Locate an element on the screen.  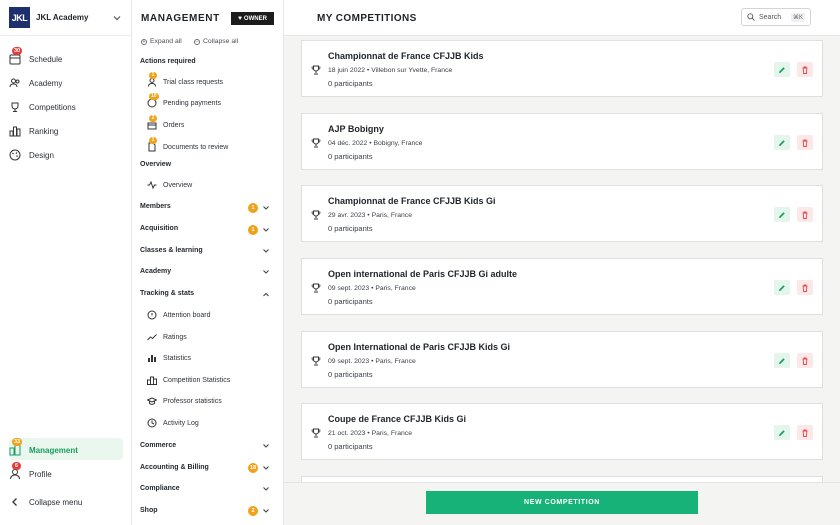
nav-item-design: Design is located at coordinates (31, 155).